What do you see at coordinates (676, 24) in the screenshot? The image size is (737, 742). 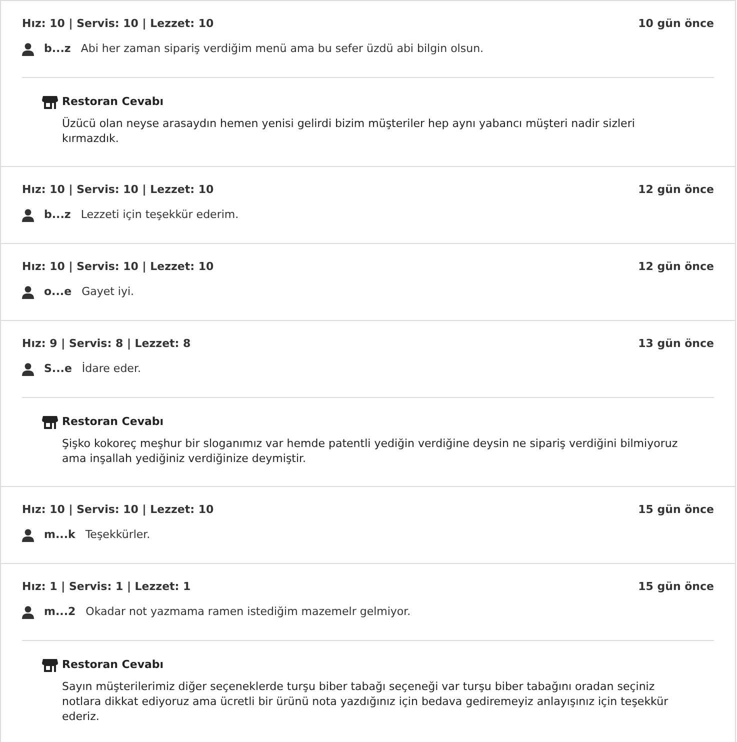 I see `review-date: 10 gün önce` at bounding box center [676, 24].